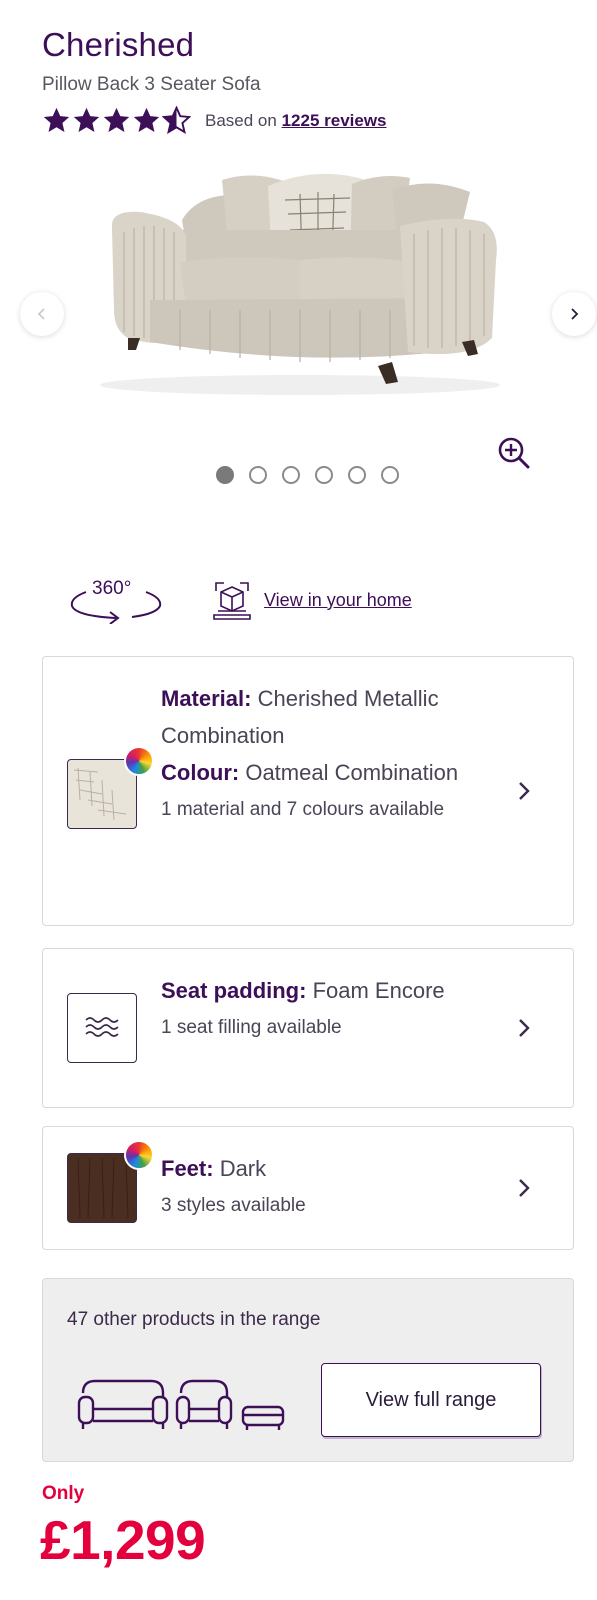  I want to click on product-subtitle: Pillow Back 3 Seater Sofa, so click(151, 84).